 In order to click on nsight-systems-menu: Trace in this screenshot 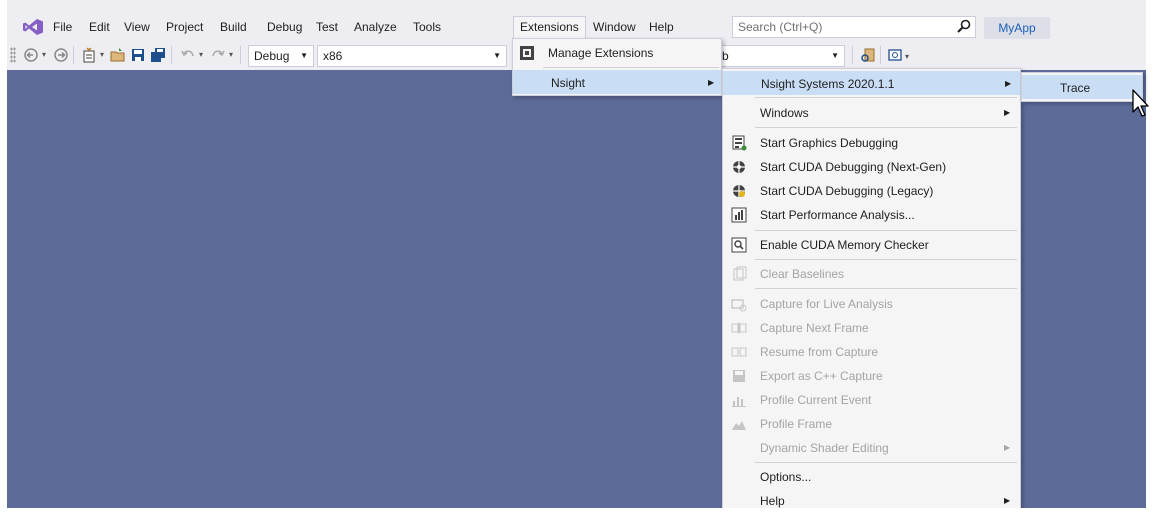, I will do `click(1082, 87)`.